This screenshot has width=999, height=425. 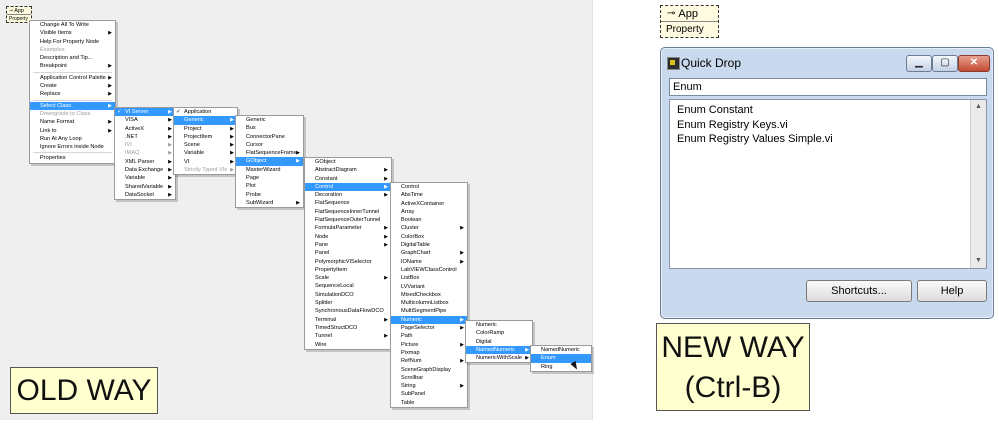 I want to click on menu-item: Probe, so click(x=269, y=195).